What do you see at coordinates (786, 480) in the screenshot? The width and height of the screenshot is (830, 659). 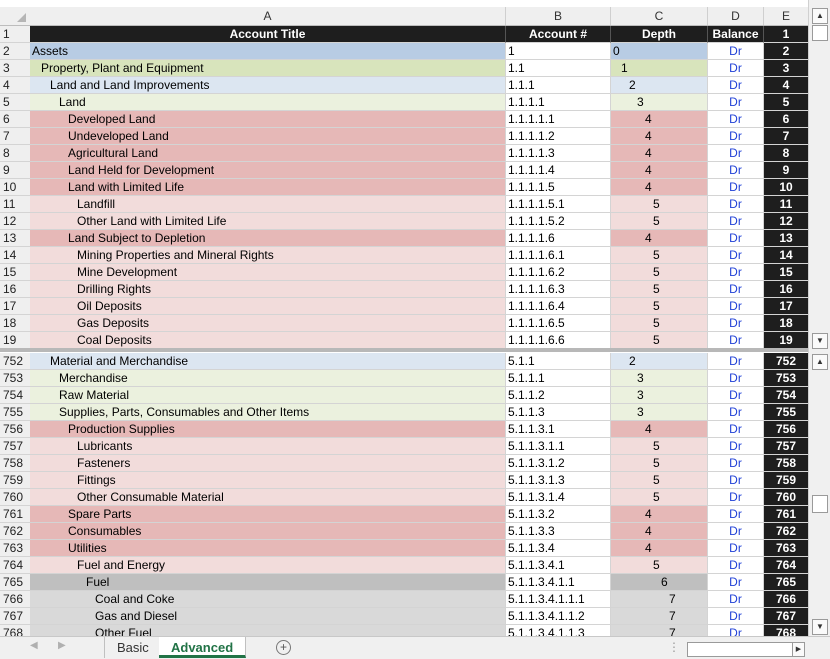 I see `e-value-cell: 759` at bounding box center [786, 480].